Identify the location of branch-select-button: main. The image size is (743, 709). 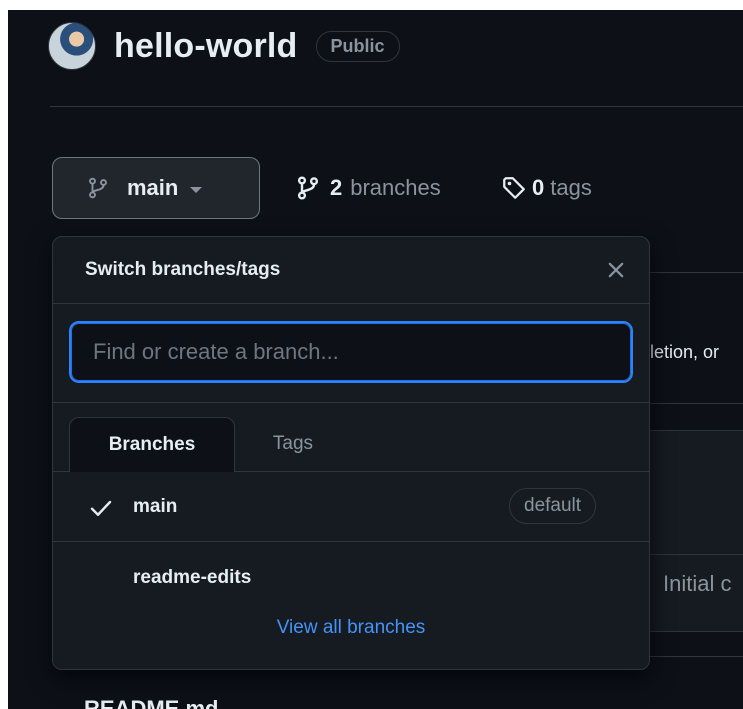
(156, 188).